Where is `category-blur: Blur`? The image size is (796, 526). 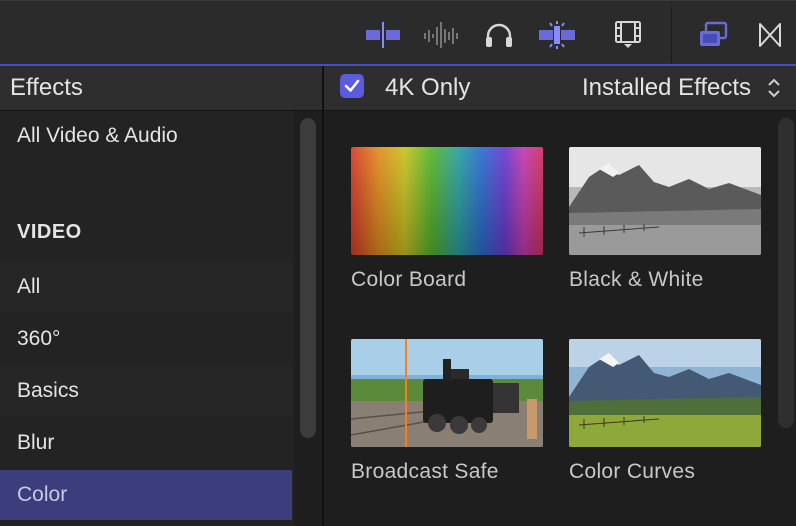 category-blur: Blur is located at coordinates (146, 443).